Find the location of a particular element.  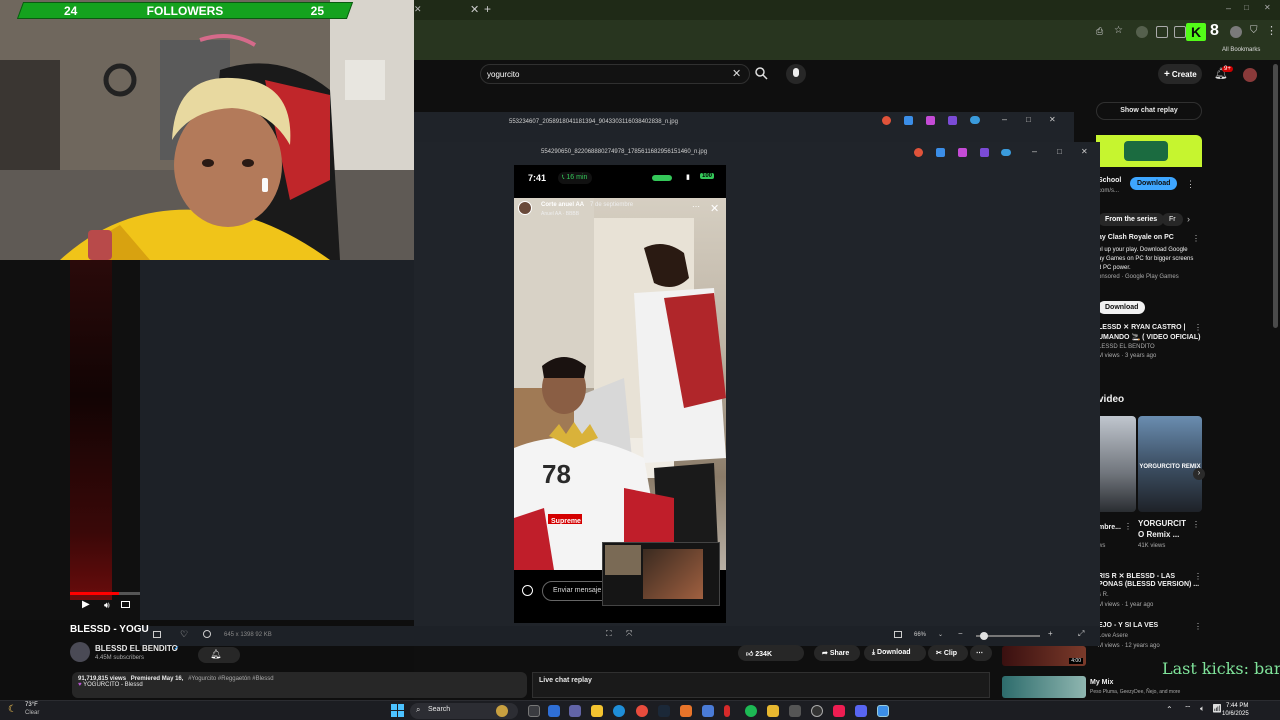

app-blue-icon is located at coordinates (708, 711).